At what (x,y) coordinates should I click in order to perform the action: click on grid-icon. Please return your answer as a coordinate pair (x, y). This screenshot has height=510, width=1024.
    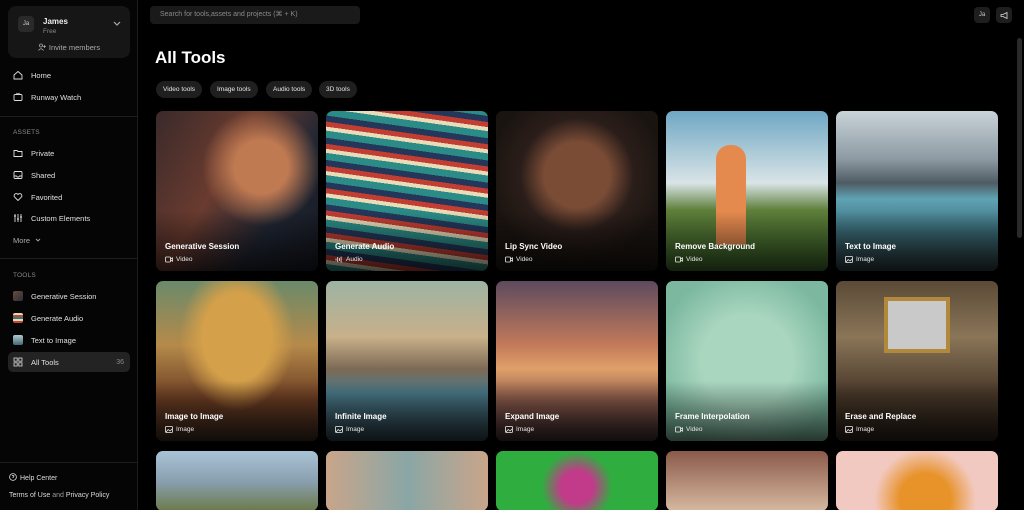
    Looking at the image, I should click on (18, 362).